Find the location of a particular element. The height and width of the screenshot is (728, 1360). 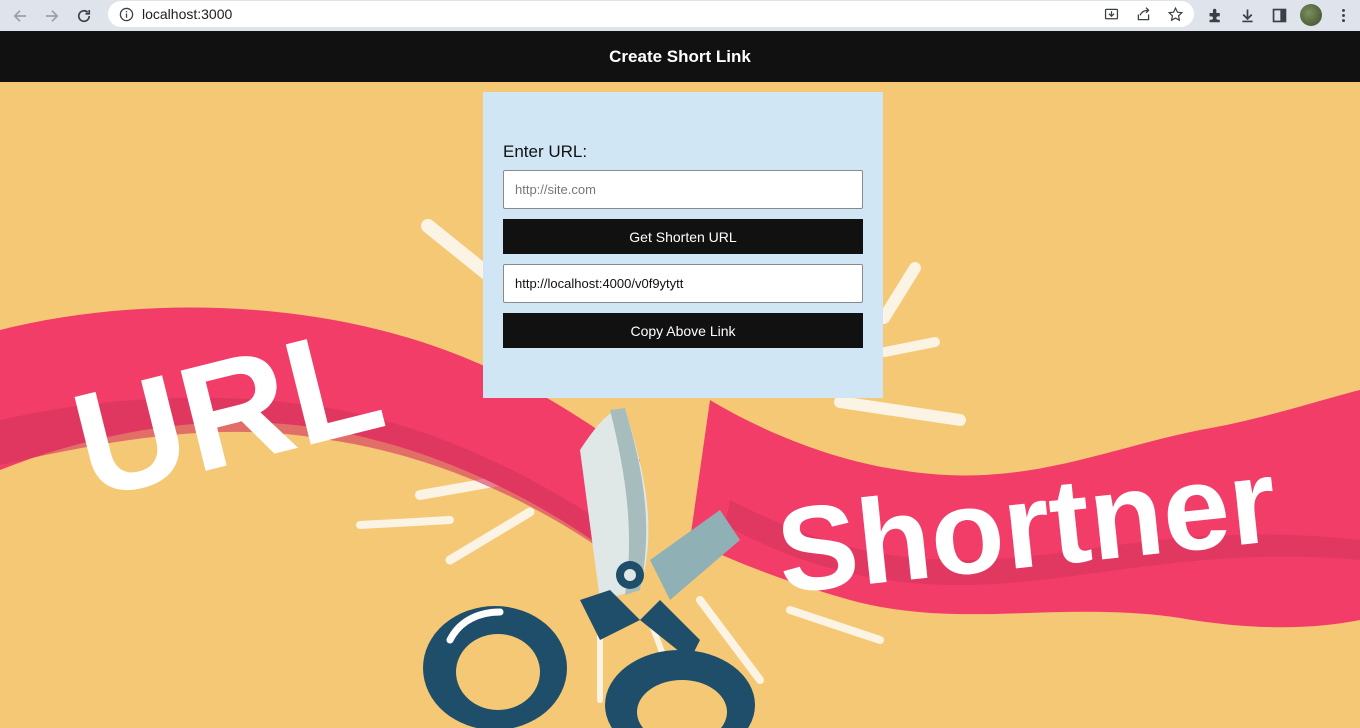

reload-icon is located at coordinates (84, 16).